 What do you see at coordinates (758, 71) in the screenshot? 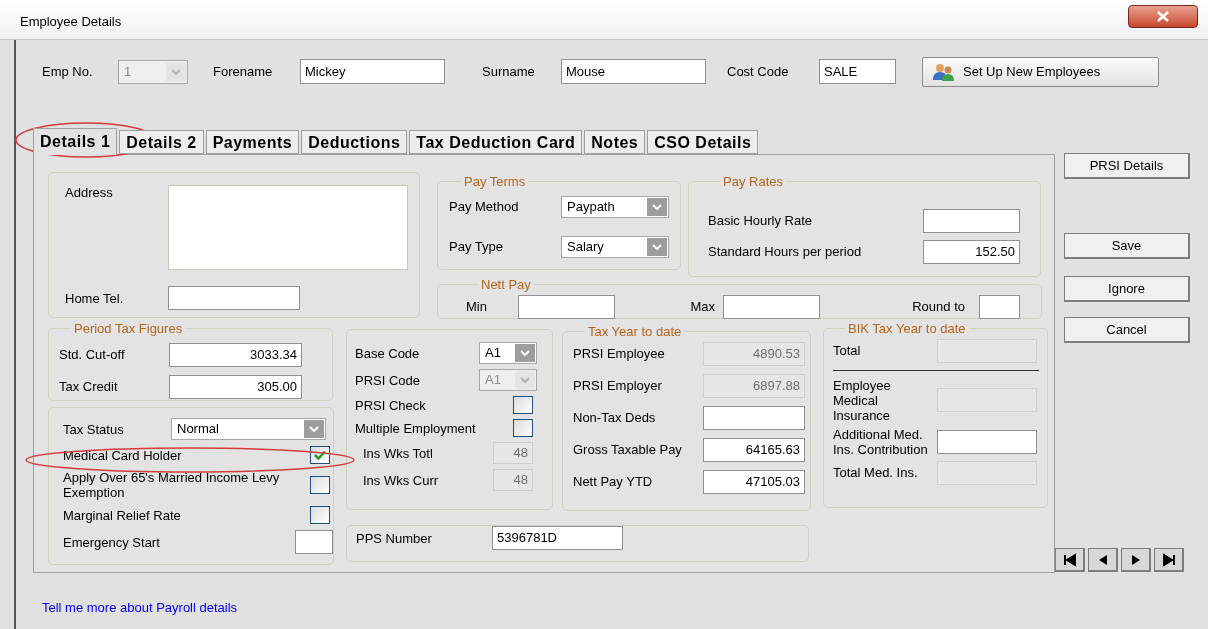
I see `field-label: Cost Code` at bounding box center [758, 71].